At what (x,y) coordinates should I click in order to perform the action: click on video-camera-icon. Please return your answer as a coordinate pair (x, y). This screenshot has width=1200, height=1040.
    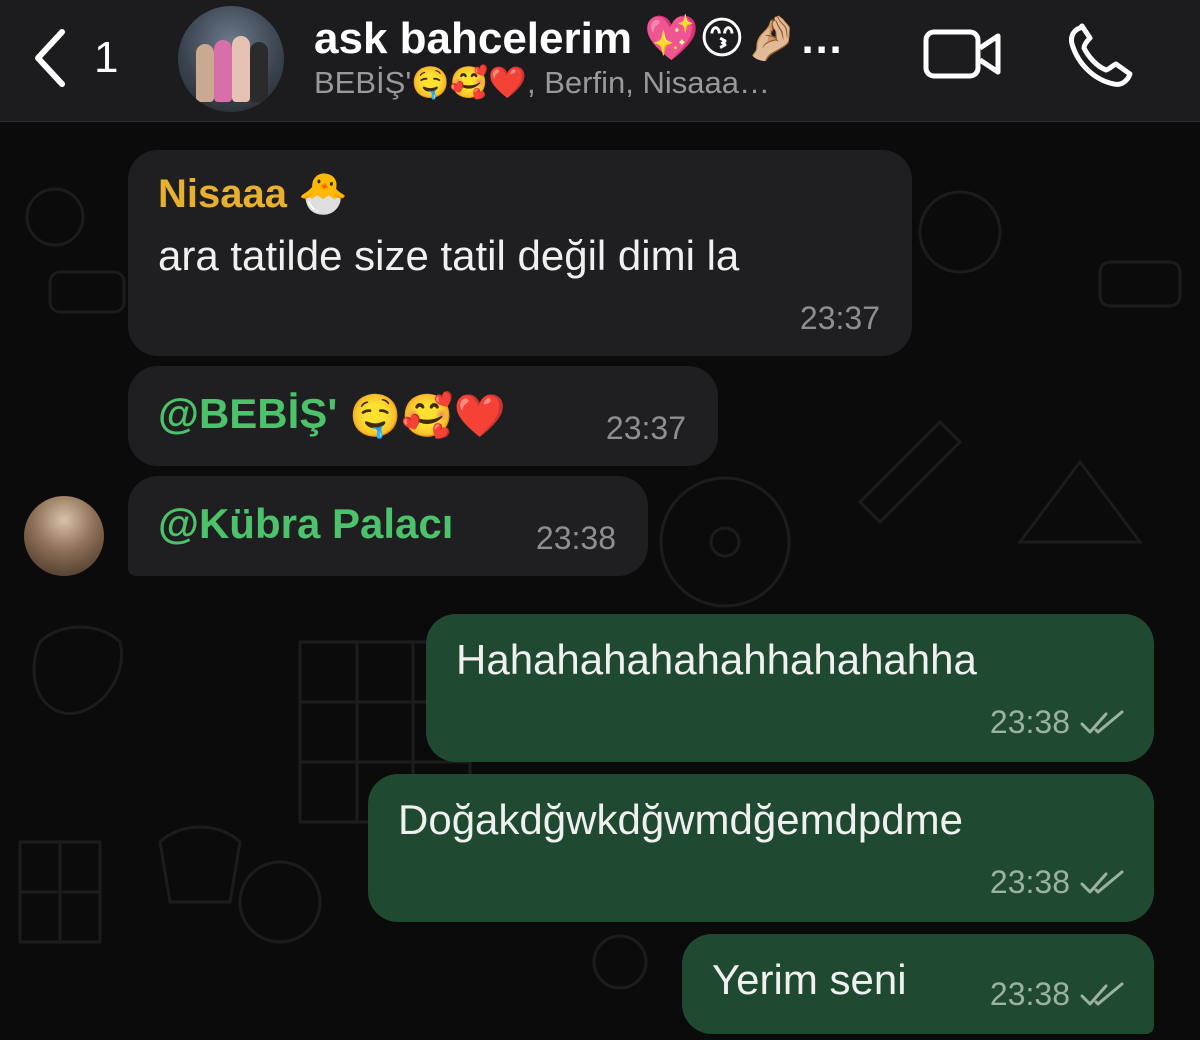
    Looking at the image, I should click on (962, 54).